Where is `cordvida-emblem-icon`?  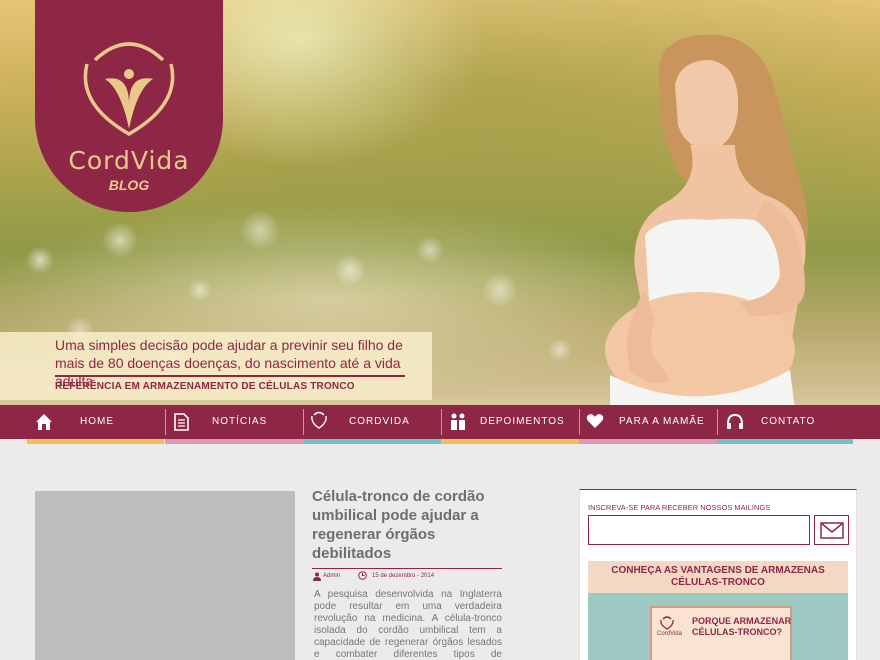 cordvida-emblem-icon is located at coordinates (129, 89).